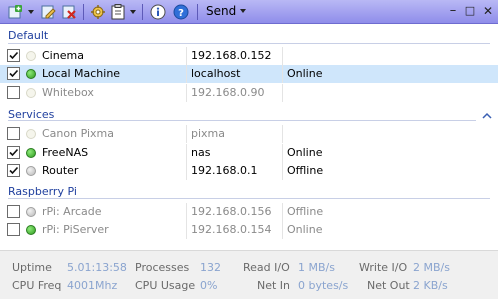 This screenshot has height=299, width=498. What do you see at coordinates (388, 285) in the screenshot?
I see `net-out-label: Net Out` at bounding box center [388, 285].